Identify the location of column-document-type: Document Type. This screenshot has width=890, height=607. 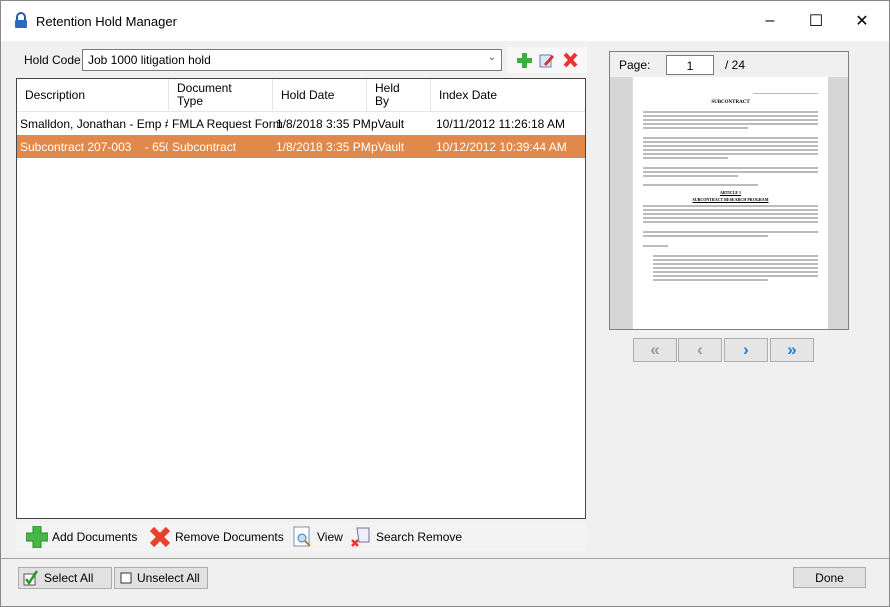
(221, 95).